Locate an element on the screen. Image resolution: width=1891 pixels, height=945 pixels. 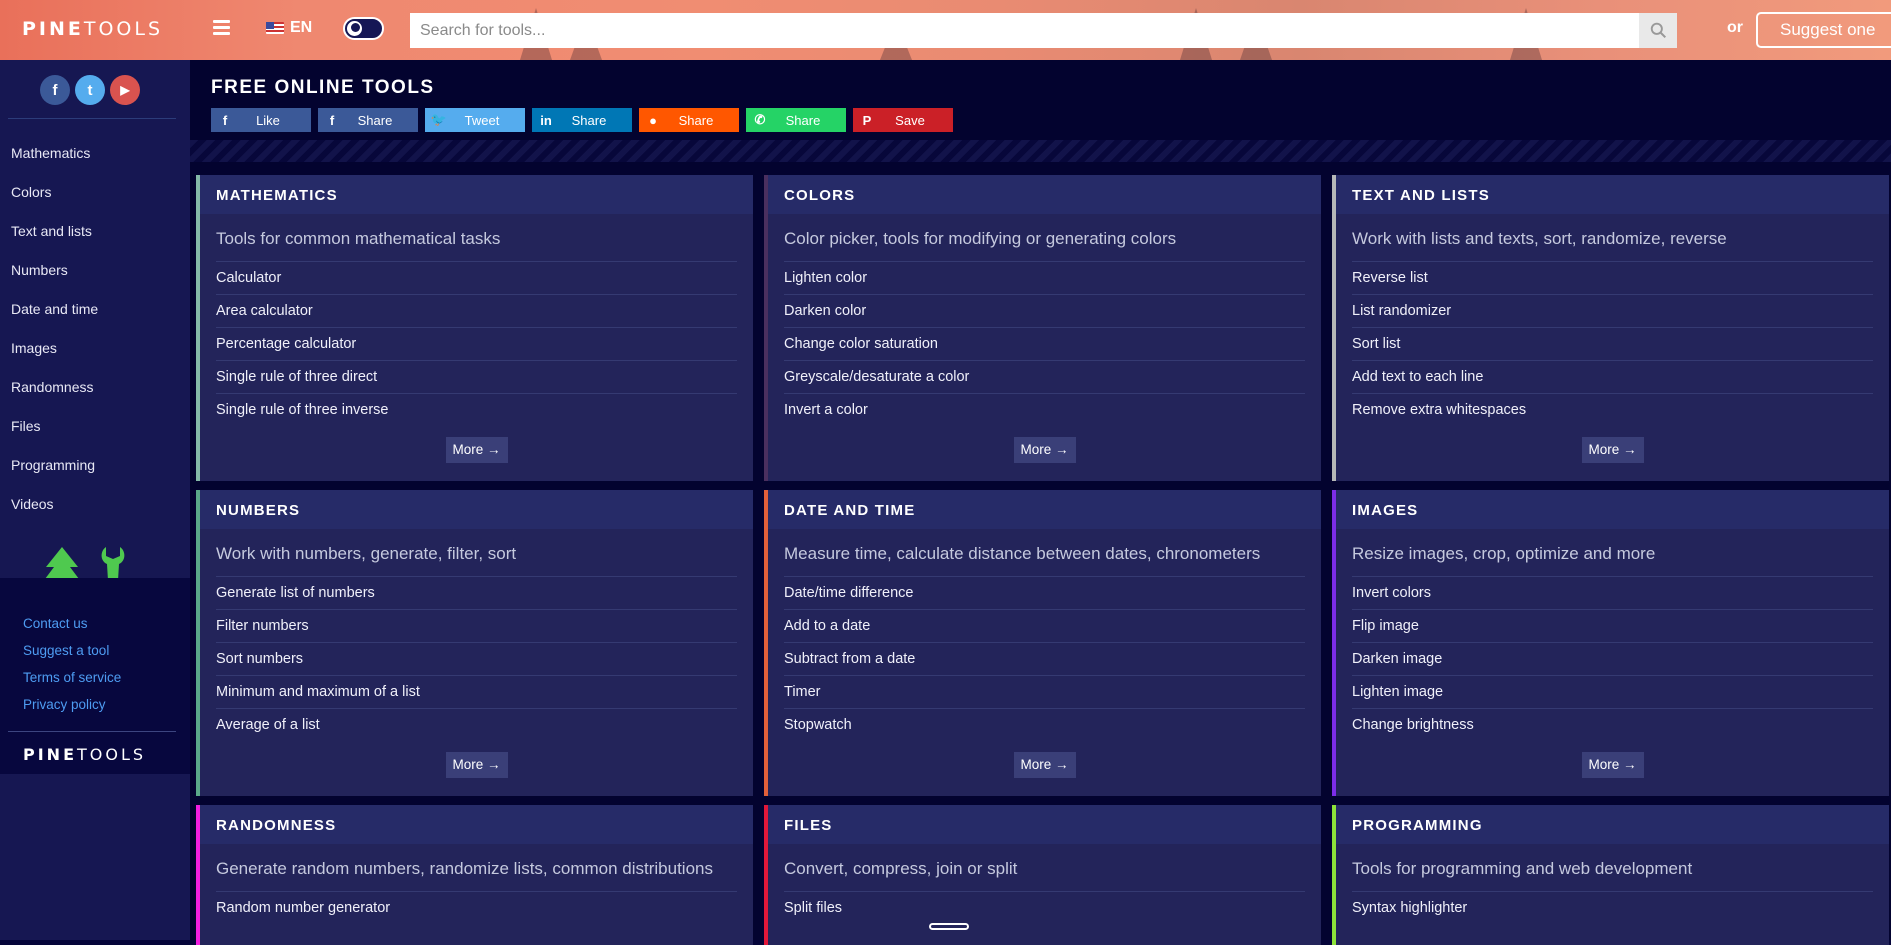
tool-link: Area calculator is located at coordinates (476, 311).